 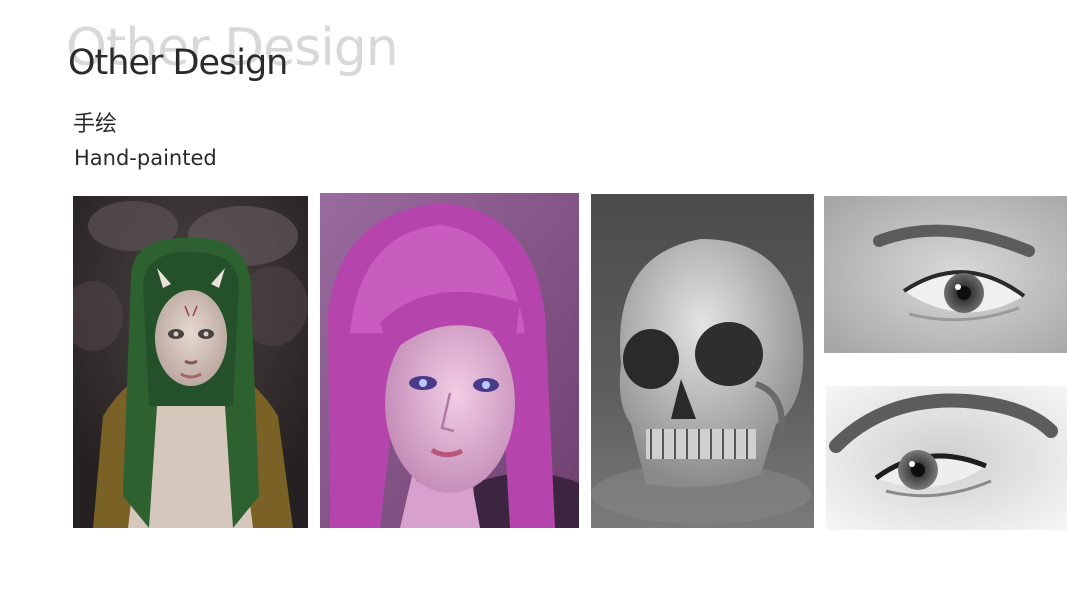 I want to click on subtitle-chinese: 手绘, so click(x=95, y=124).